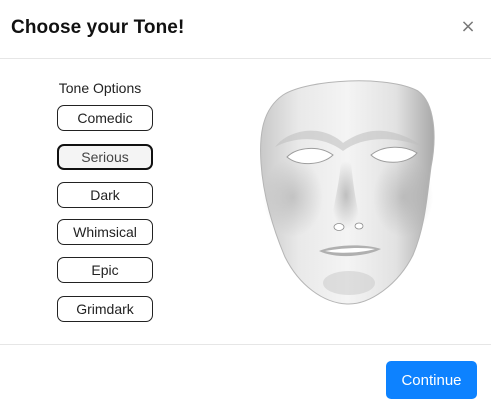 The width and height of the screenshot is (491, 413). I want to click on tone-option-serious: Serious, so click(105, 157).